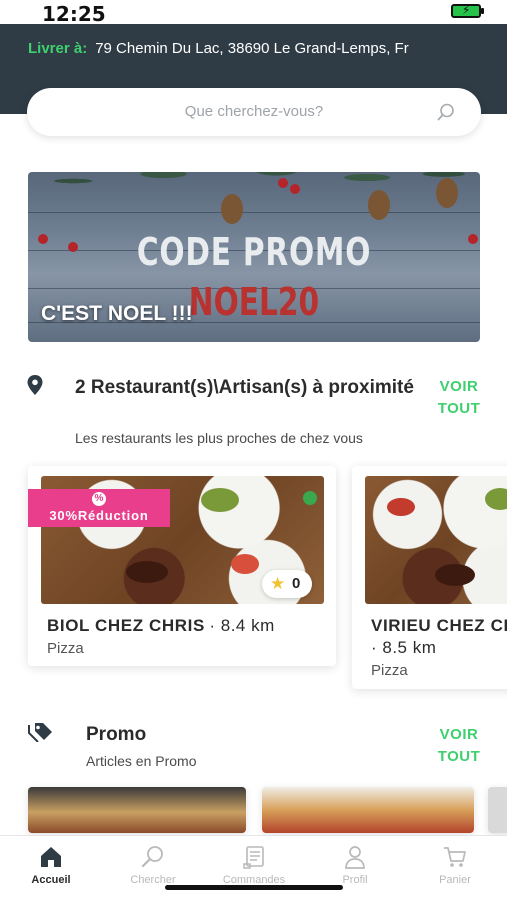 The image size is (507, 900). I want to click on orders-icon, so click(253, 857).